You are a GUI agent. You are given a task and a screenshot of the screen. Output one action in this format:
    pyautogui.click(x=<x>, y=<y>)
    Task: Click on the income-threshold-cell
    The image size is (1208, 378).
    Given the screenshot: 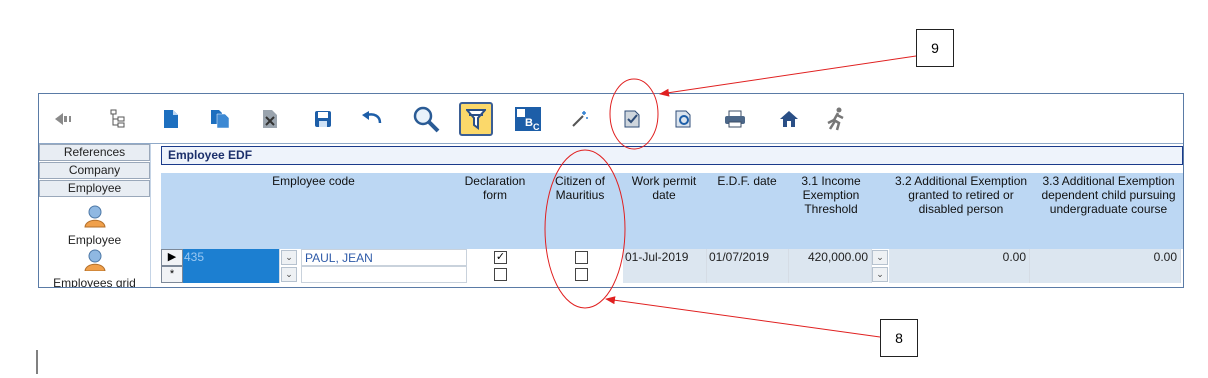 What is the action you would take?
    pyautogui.click(x=830, y=274)
    